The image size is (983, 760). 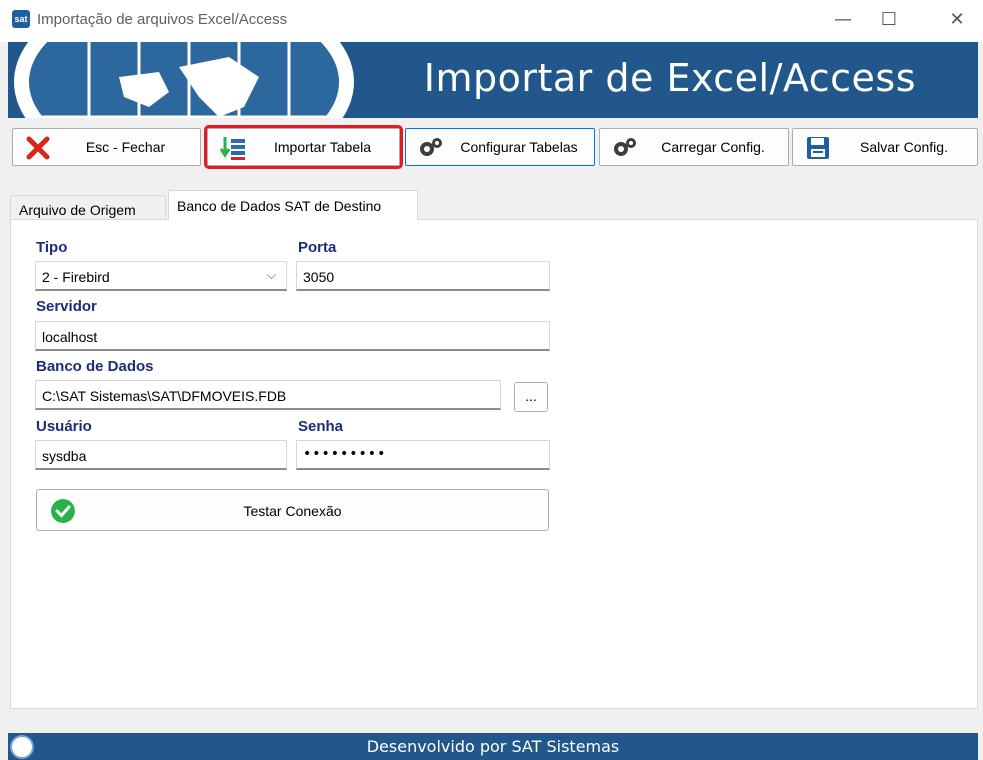 What do you see at coordinates (76, 277) in the screenshot?
I see `tipo-value: 2 - Firebird` at bounding box center [76, 277].